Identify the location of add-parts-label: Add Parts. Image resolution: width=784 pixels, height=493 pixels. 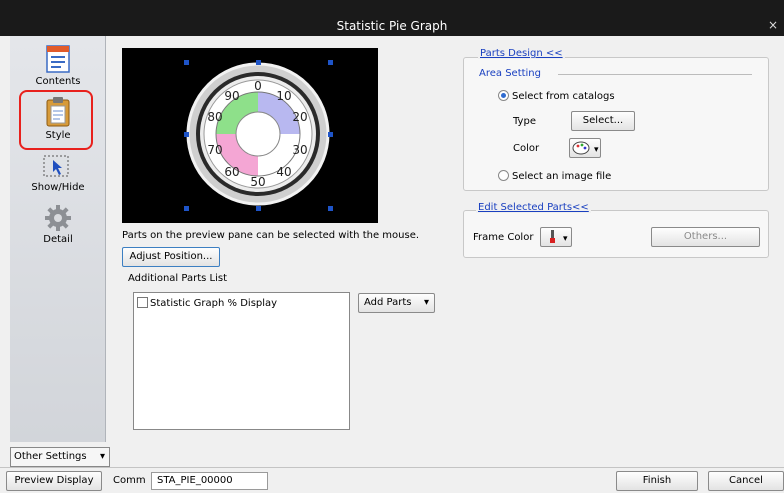
(388, 302).